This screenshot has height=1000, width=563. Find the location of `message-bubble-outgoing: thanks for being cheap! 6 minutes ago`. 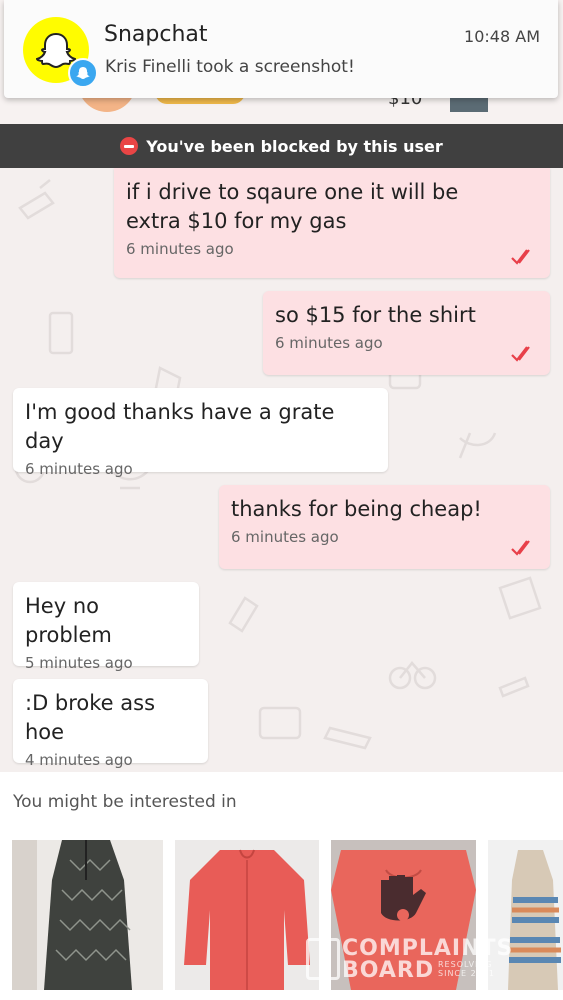

message-bubble-outgoing: thanks for being cheap! 6 minutes ago is located at coordinates (384, 527).